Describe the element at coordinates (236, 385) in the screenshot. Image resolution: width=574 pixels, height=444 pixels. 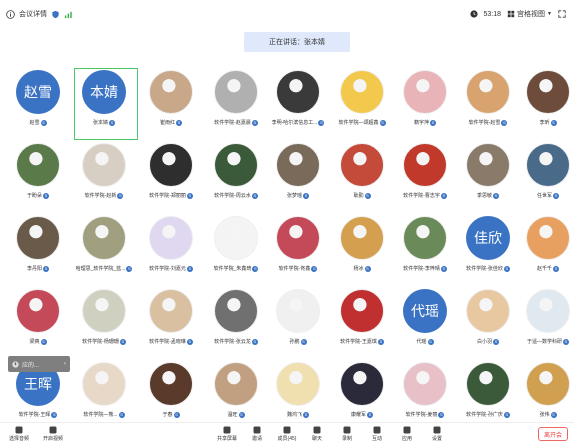
I see `participant-tile: 温旺 S` at that location.